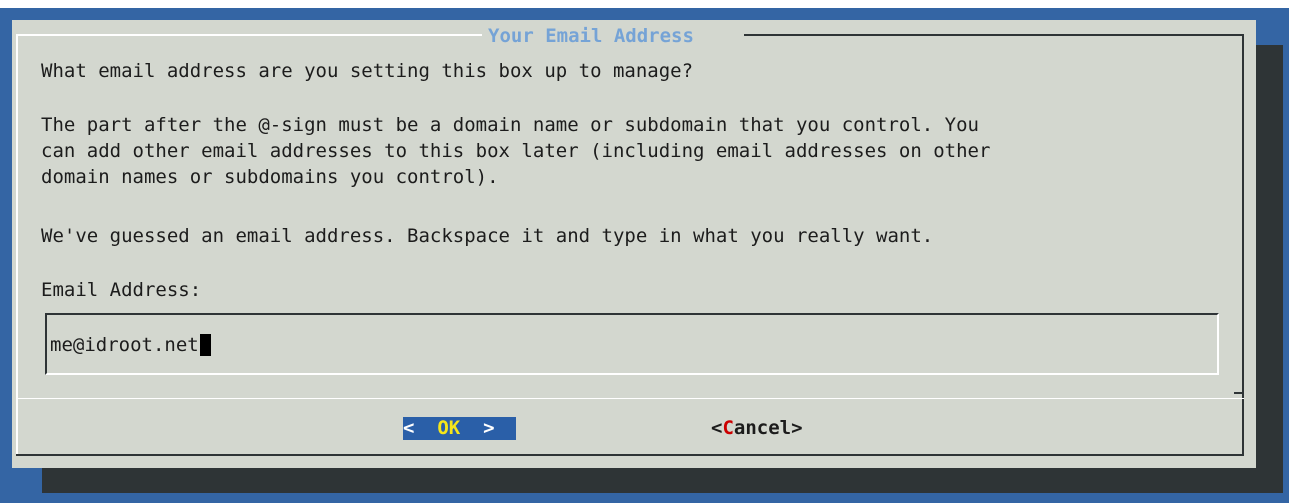 This screenshot has width=1289, height=503. I want to click on dialog-frame-bottom, so click(630, 455).